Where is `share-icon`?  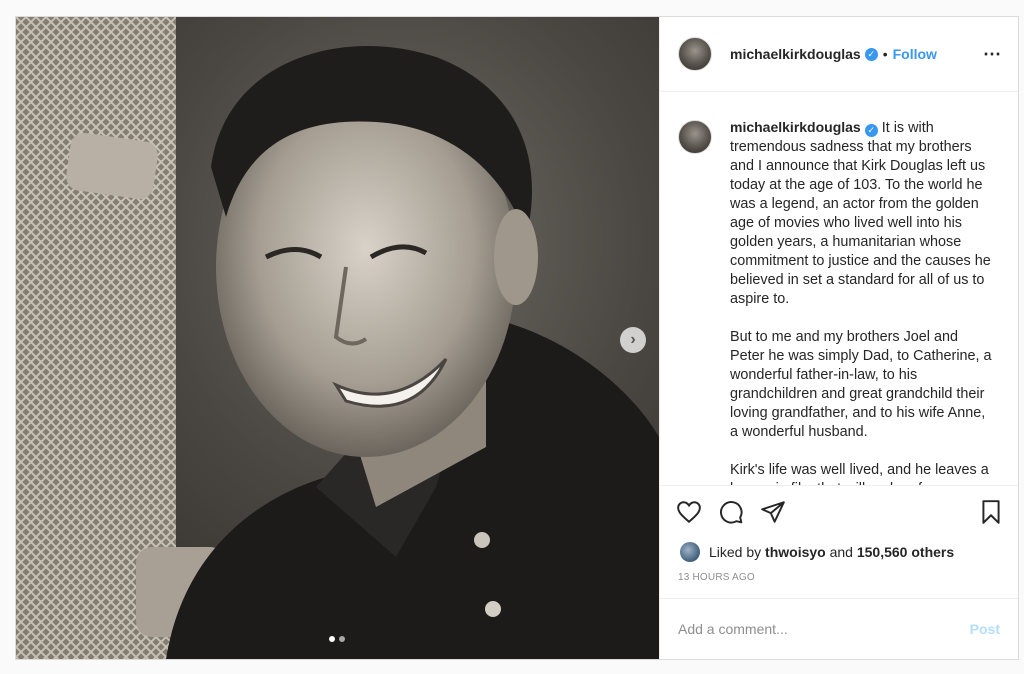
share-icon is located at coordinates (773, 512).